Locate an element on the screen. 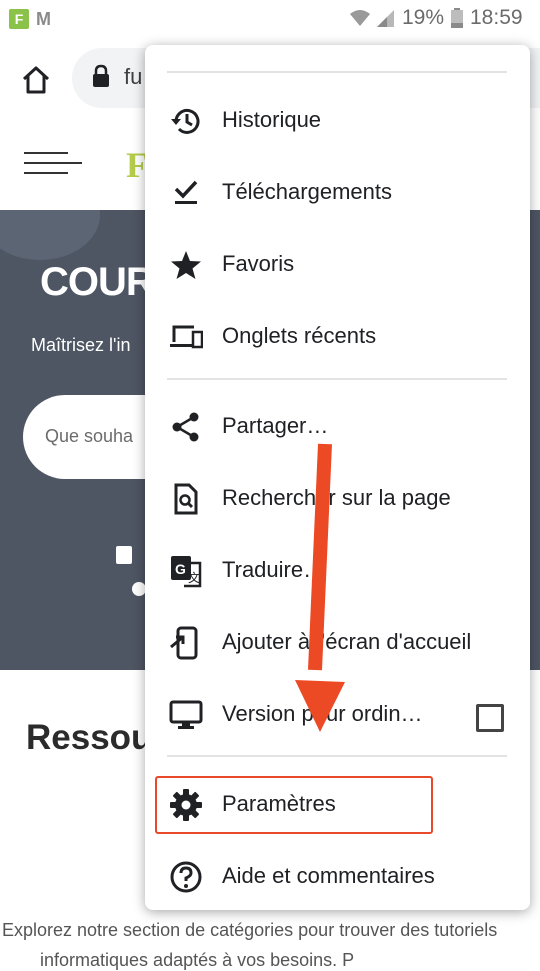 The width and height of the screenshot is (540, 971). battery-percent: 19% is located at coordinates (423, 17).